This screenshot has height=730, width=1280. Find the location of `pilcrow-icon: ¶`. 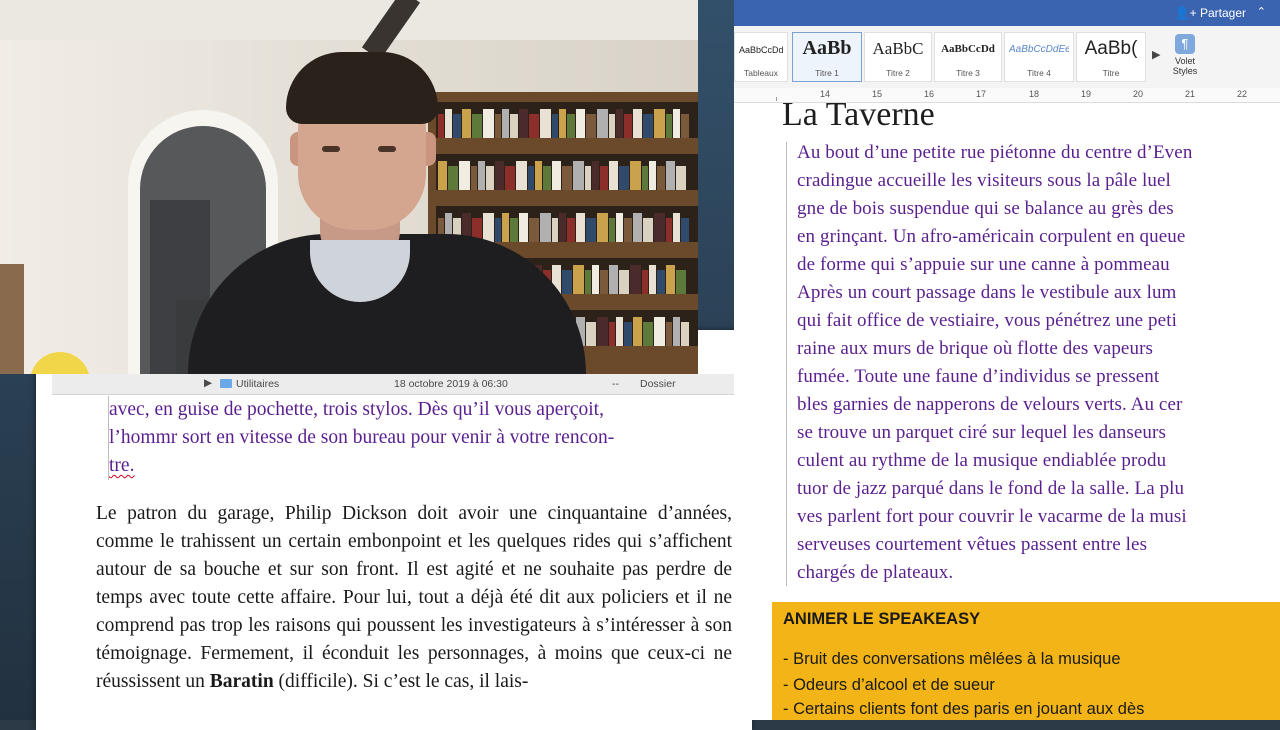

pilcrow-icon: ¶ is located at coordinates (1185, 44).